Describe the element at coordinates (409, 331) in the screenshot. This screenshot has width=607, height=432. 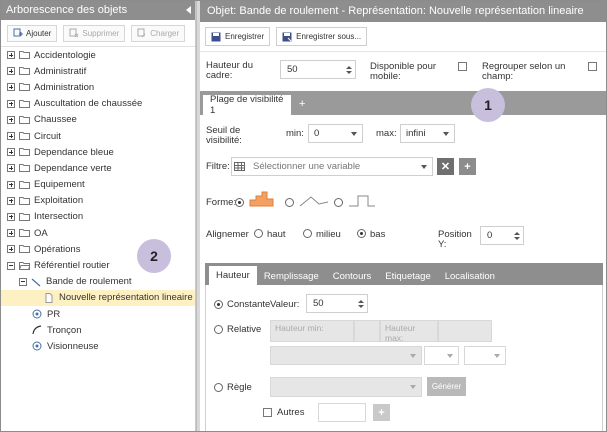
I see `height-max-input: Hauteur max:` at that location.